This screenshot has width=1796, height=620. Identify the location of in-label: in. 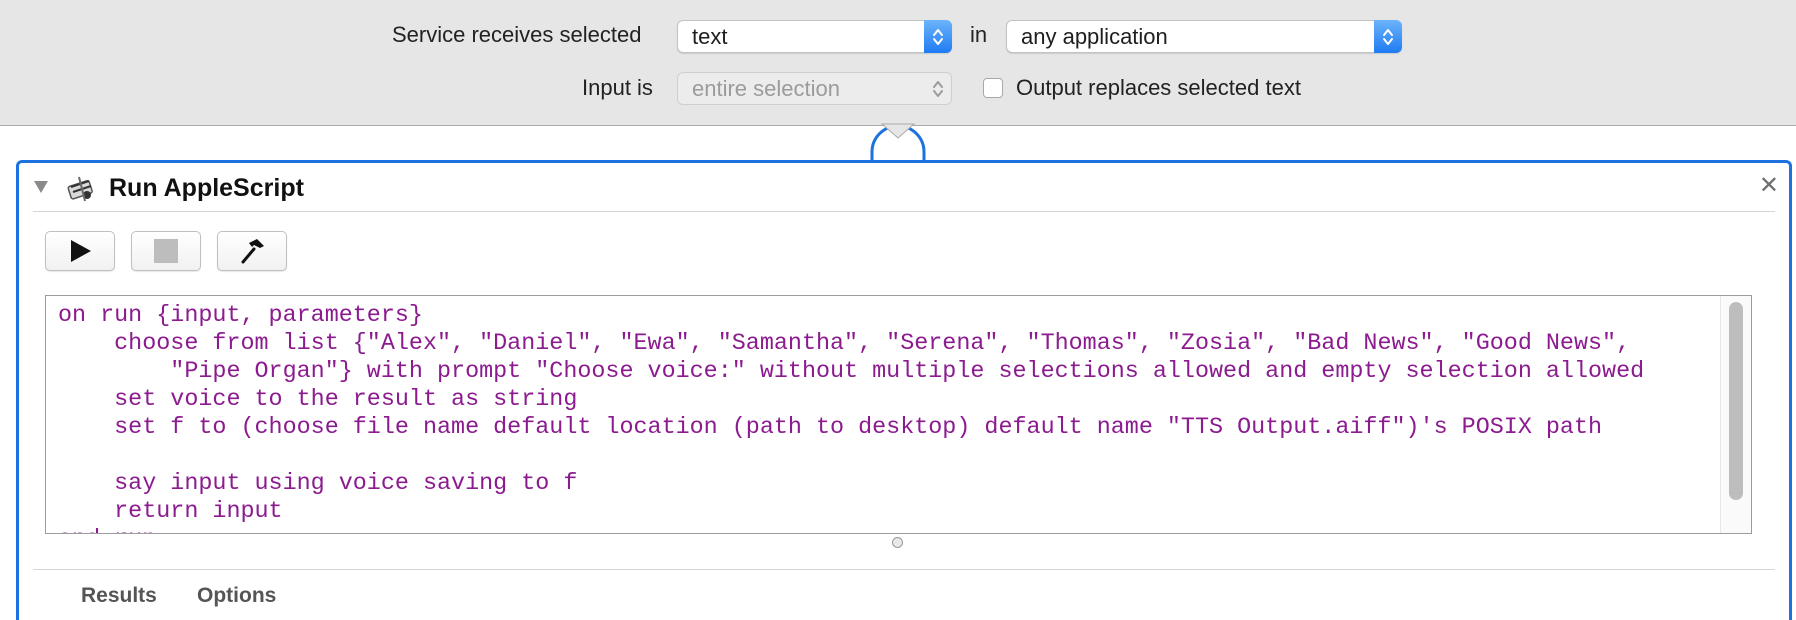
(979, 34).